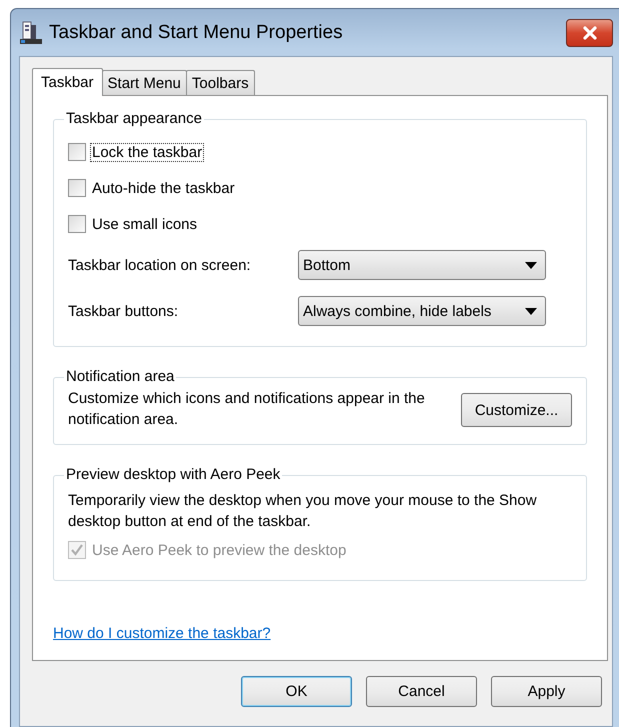 This screenshot has width=619, height=727. Describe the element at coordinates (134, 119) in the screenshot. I see `group-title: Taskbar appearance` at that location.